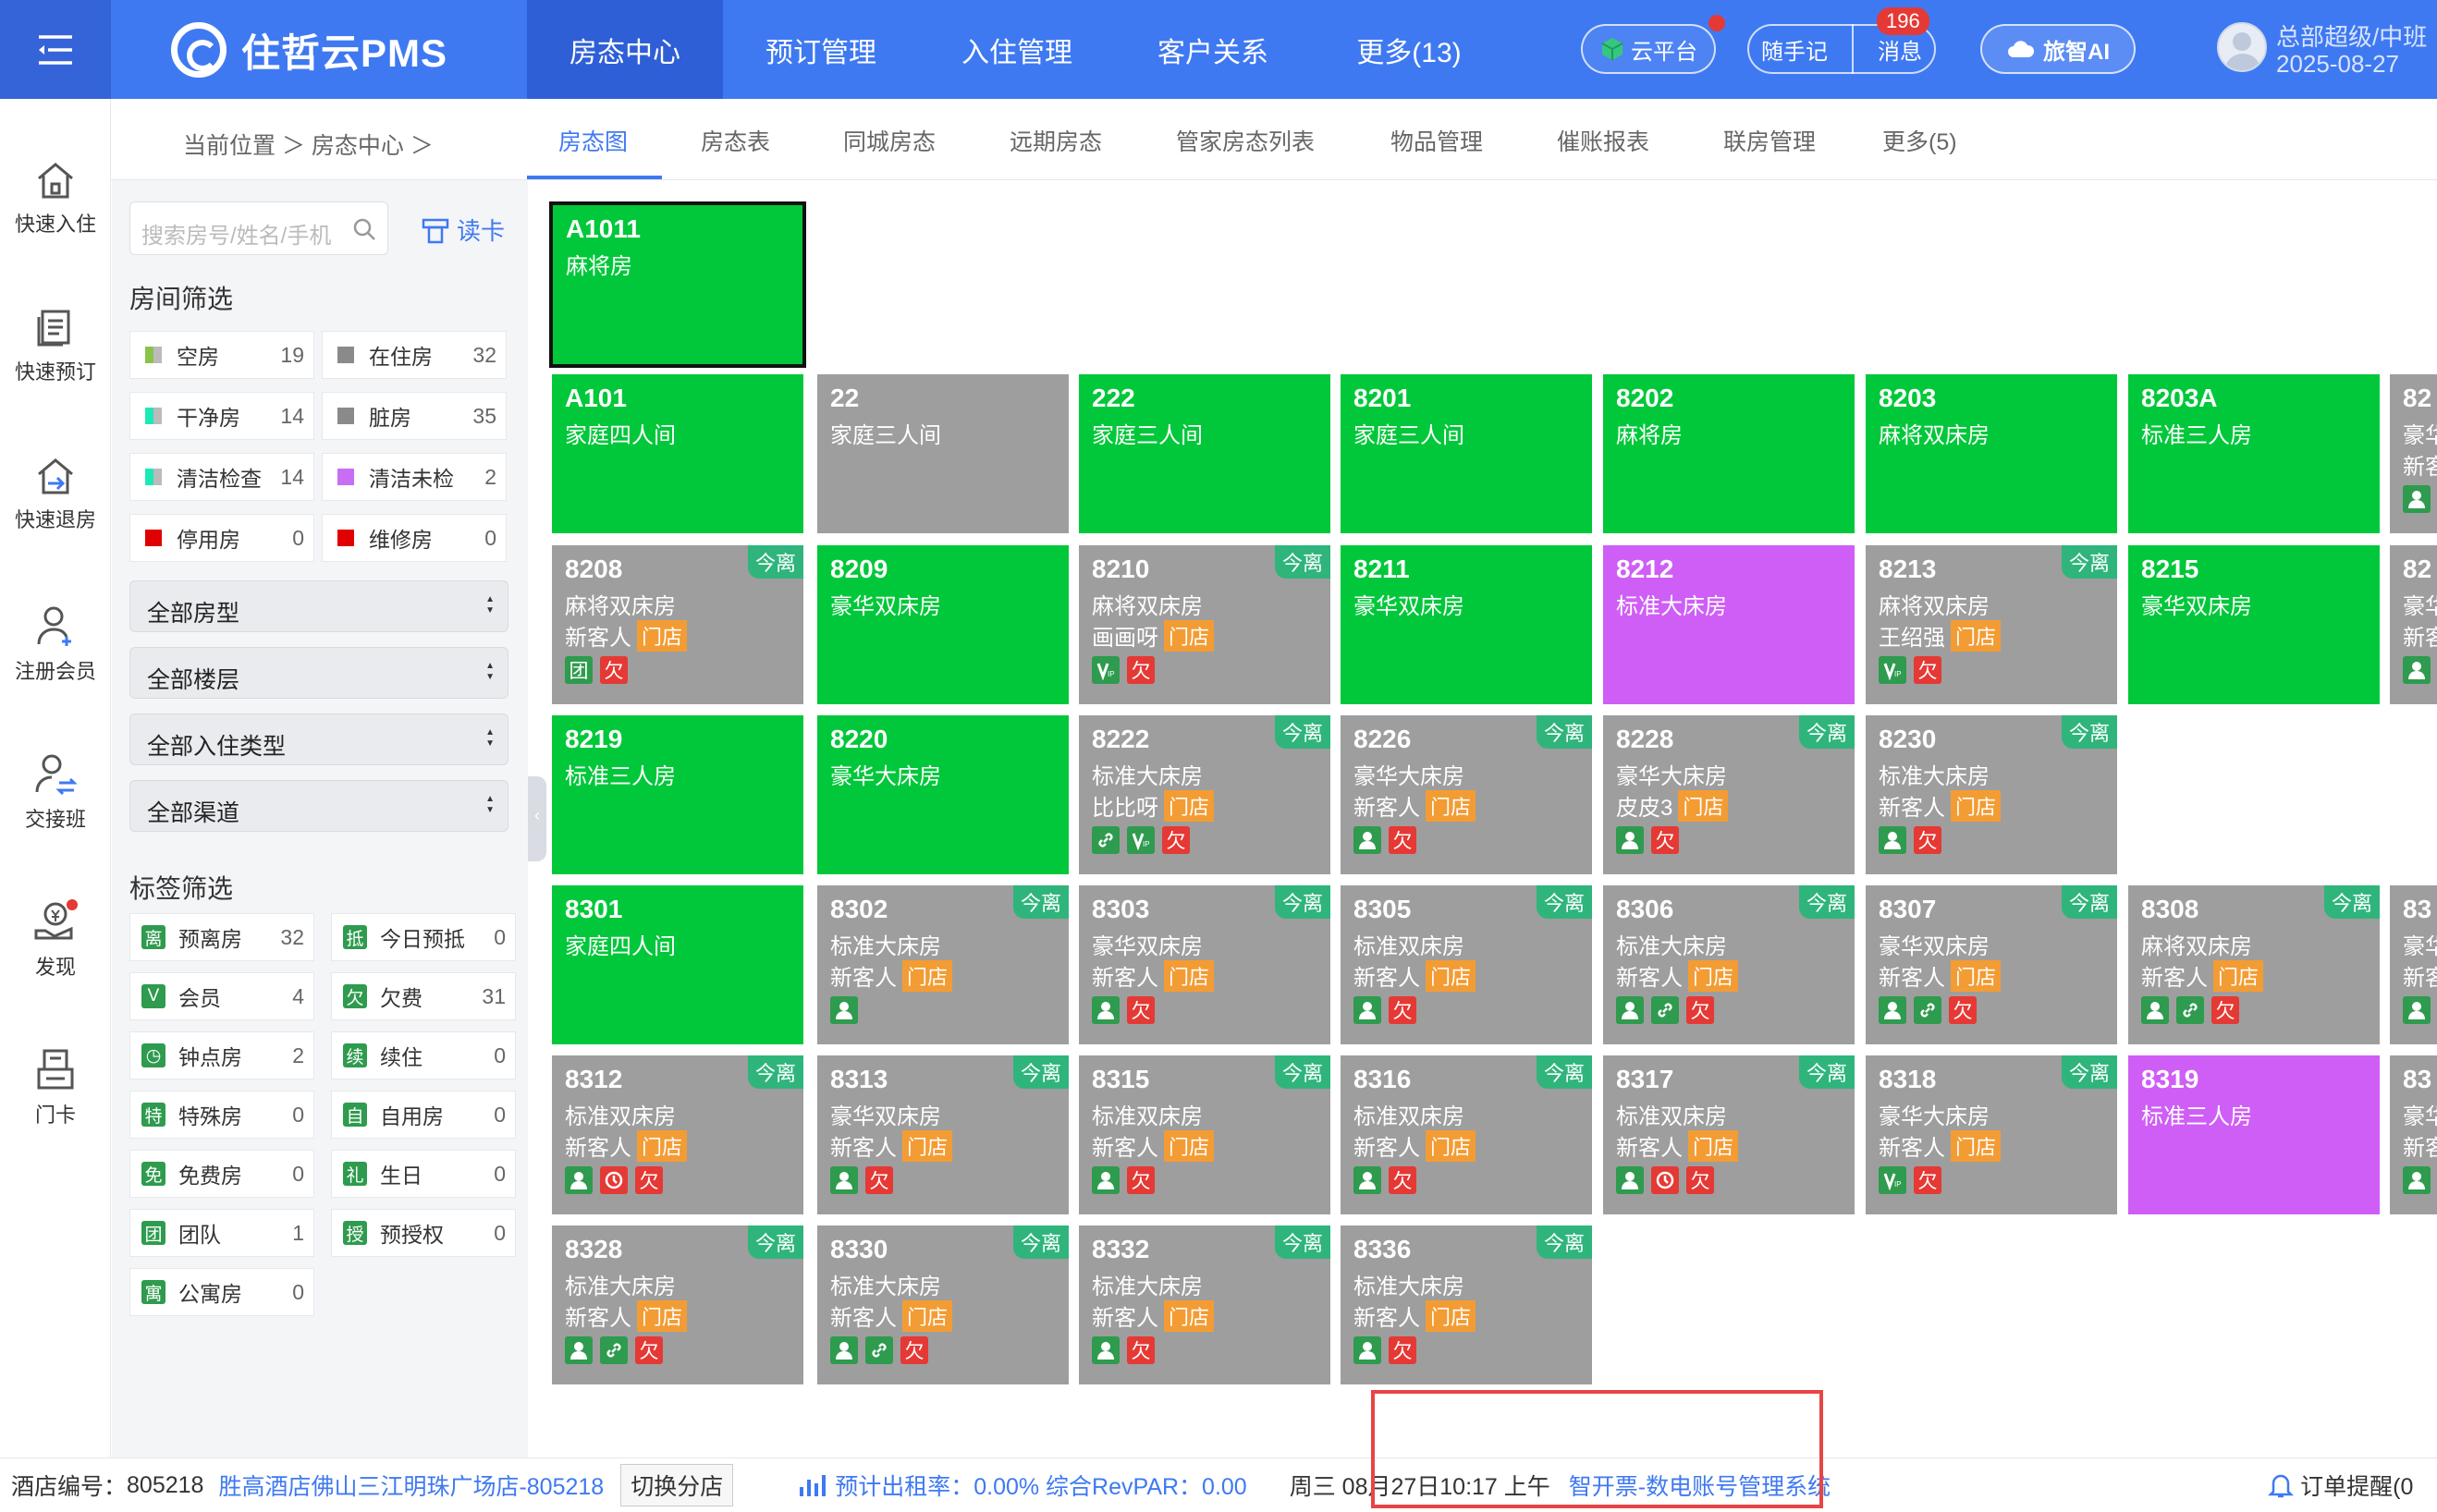 Image resolution: width=2437 pixels, height=1512 pixels. Describe the element at coordinates (423, 937) in the screenshot. I see `tag-filter-item: 抵今日预抵 0` at that location.